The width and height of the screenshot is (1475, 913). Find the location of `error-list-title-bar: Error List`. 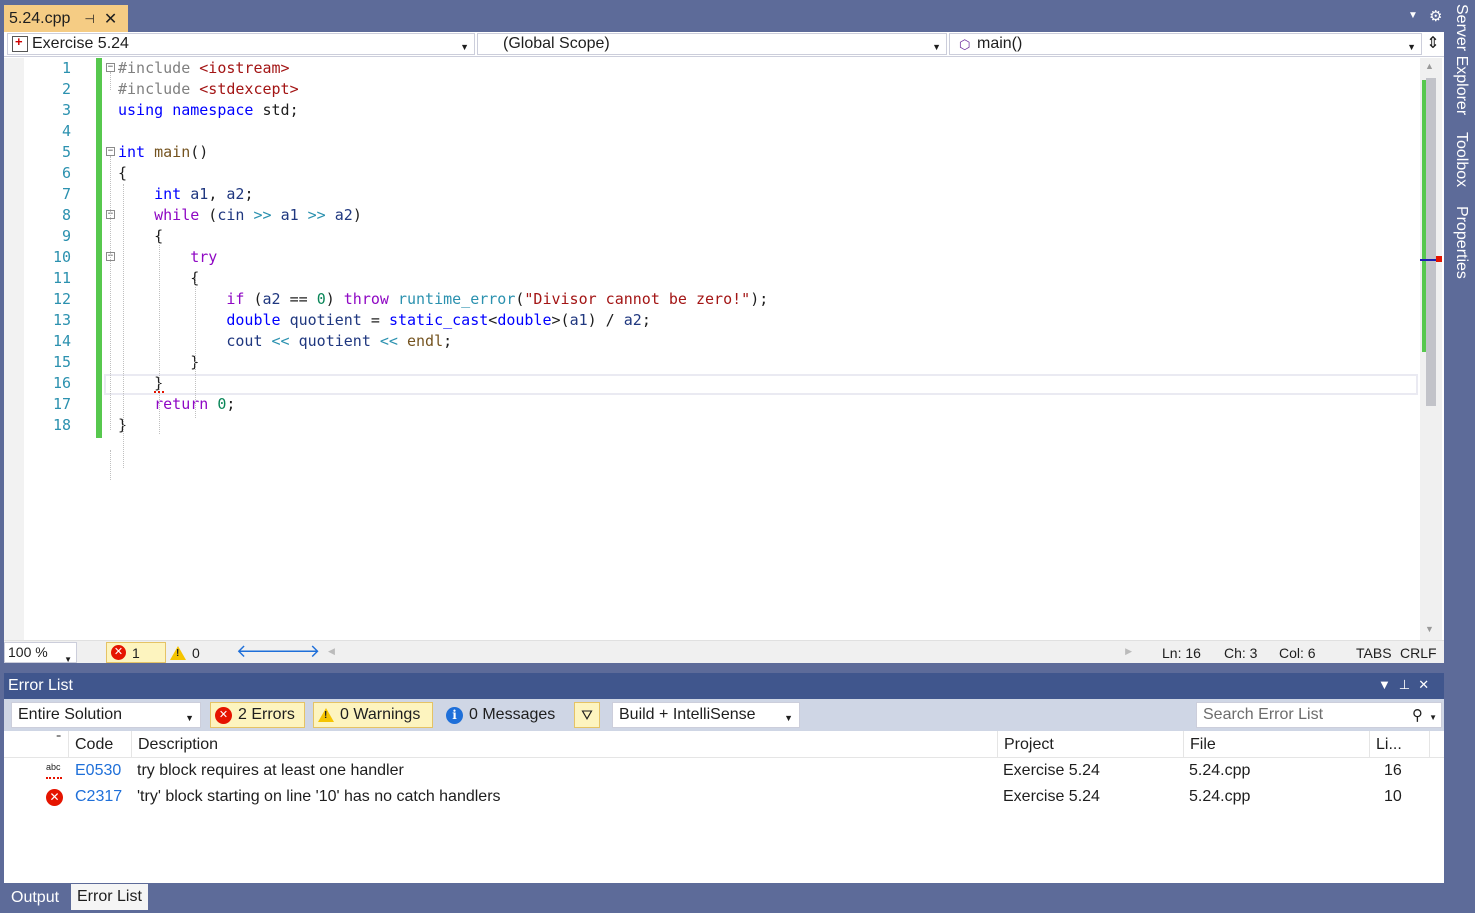

error-list-title-bar: Error List is located at coordinates (724, 686).